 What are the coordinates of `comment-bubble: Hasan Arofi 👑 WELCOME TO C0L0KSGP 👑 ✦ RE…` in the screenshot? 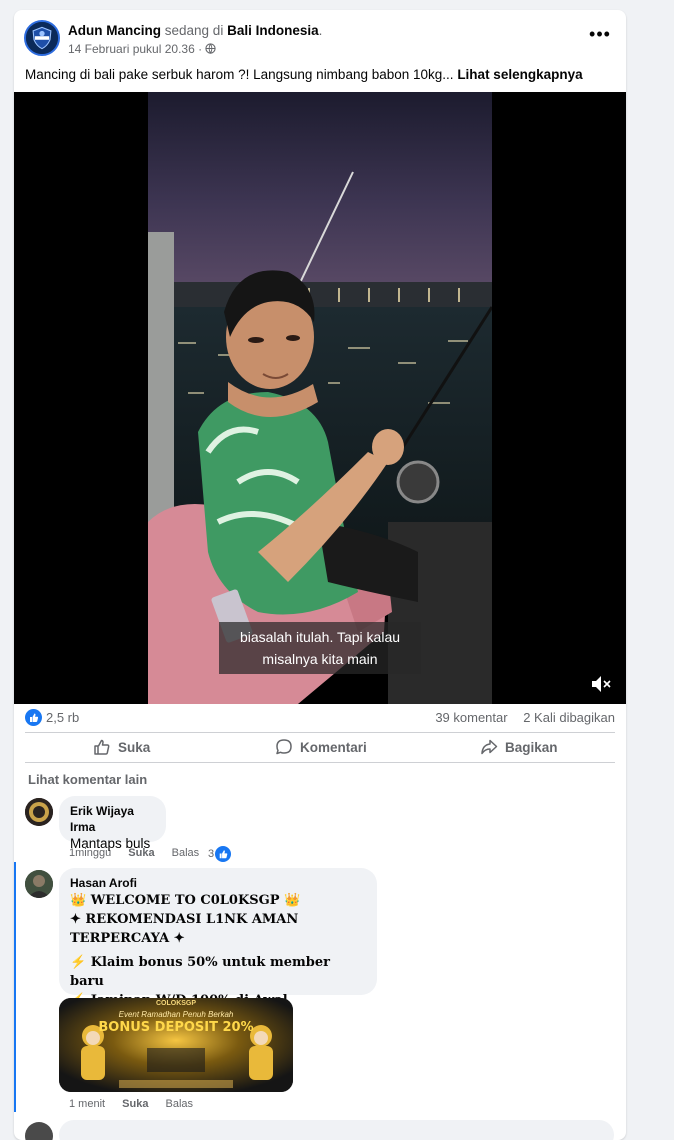 It's located at (218, 957).